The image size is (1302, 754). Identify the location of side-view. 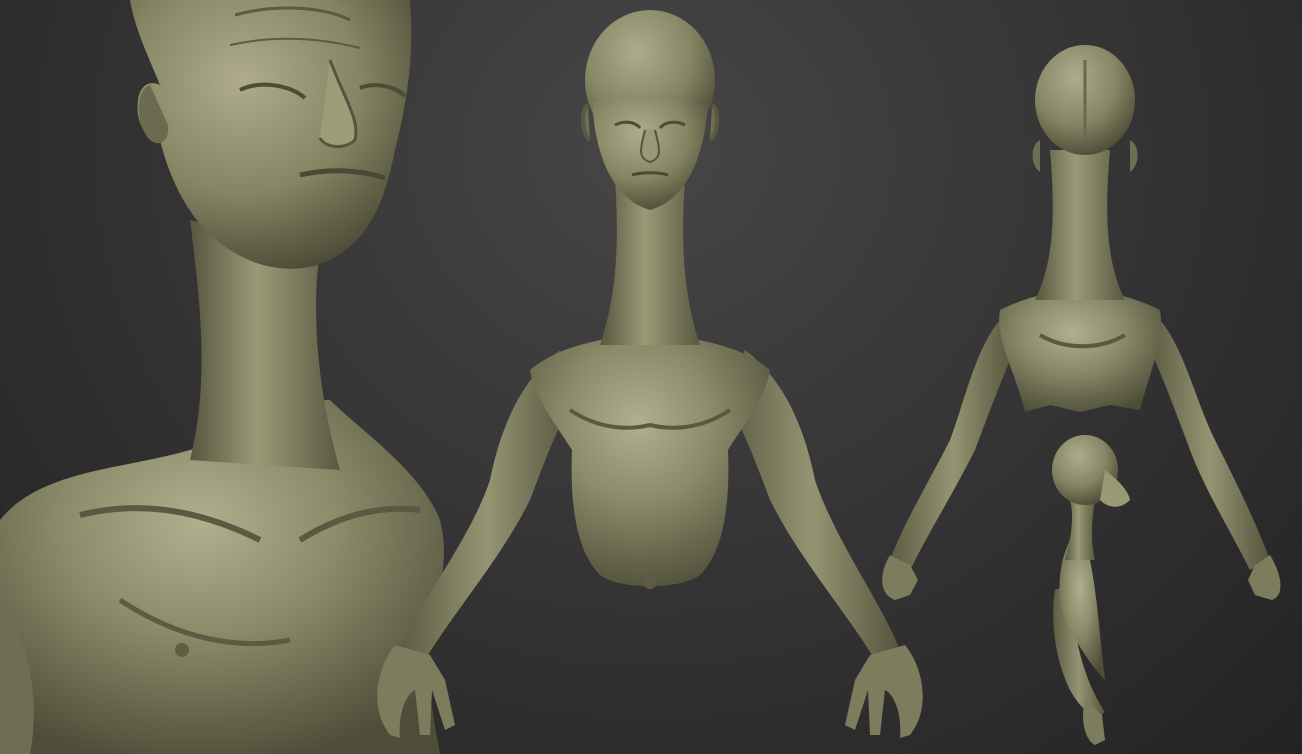
(1091, 590).